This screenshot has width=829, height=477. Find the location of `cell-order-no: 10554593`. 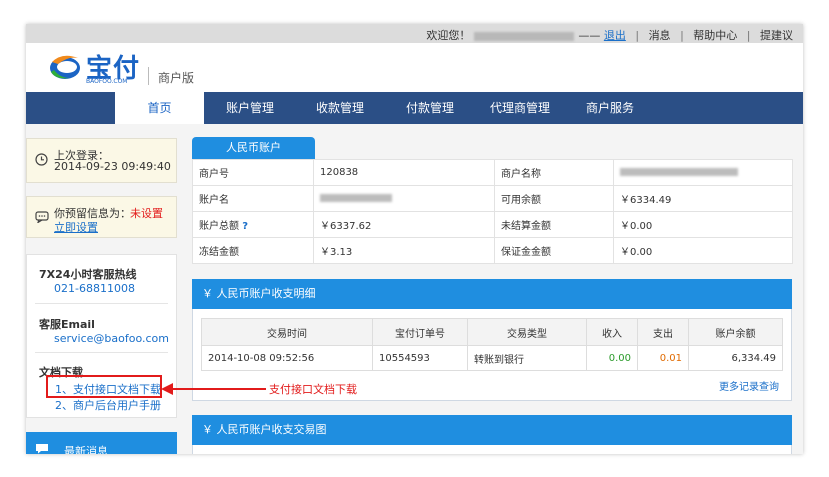

cell-order-no: 10554593 is located at coordinates (420, 358).